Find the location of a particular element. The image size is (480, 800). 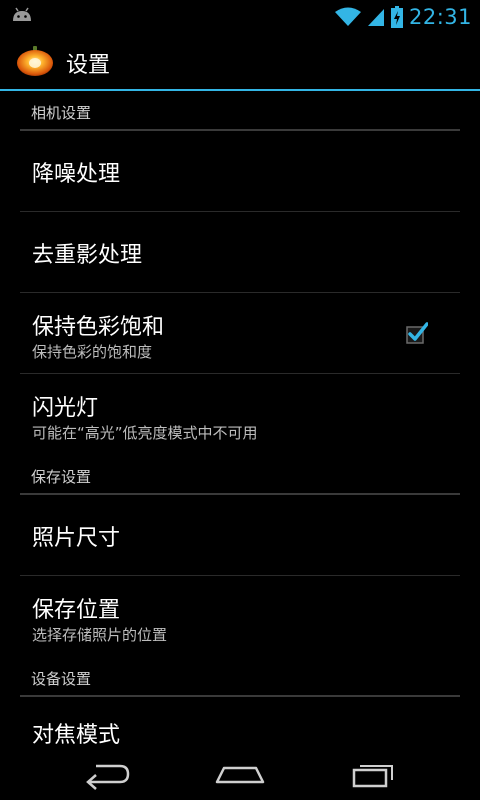

keep-saturation-checkbox is located at coordinates (417, 333).